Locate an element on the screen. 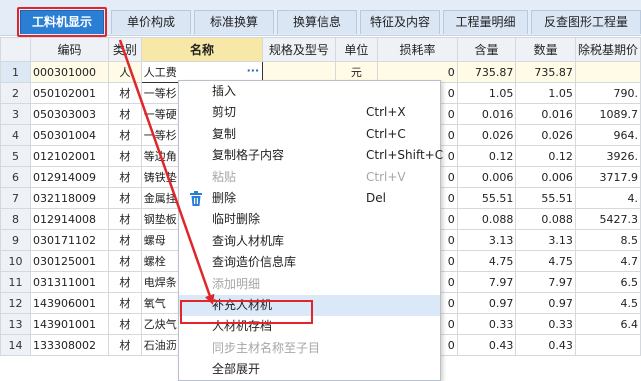  col-header-code: 编码 is located at coordinates (69, 49).